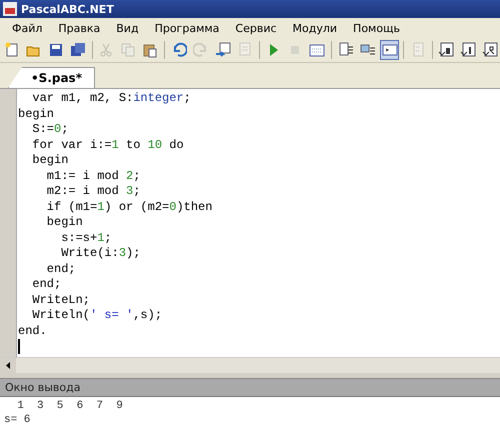  Describe the element at coordinates (101, 254) in the screenshot. I see `code-line: Write(i:3);` at that location.